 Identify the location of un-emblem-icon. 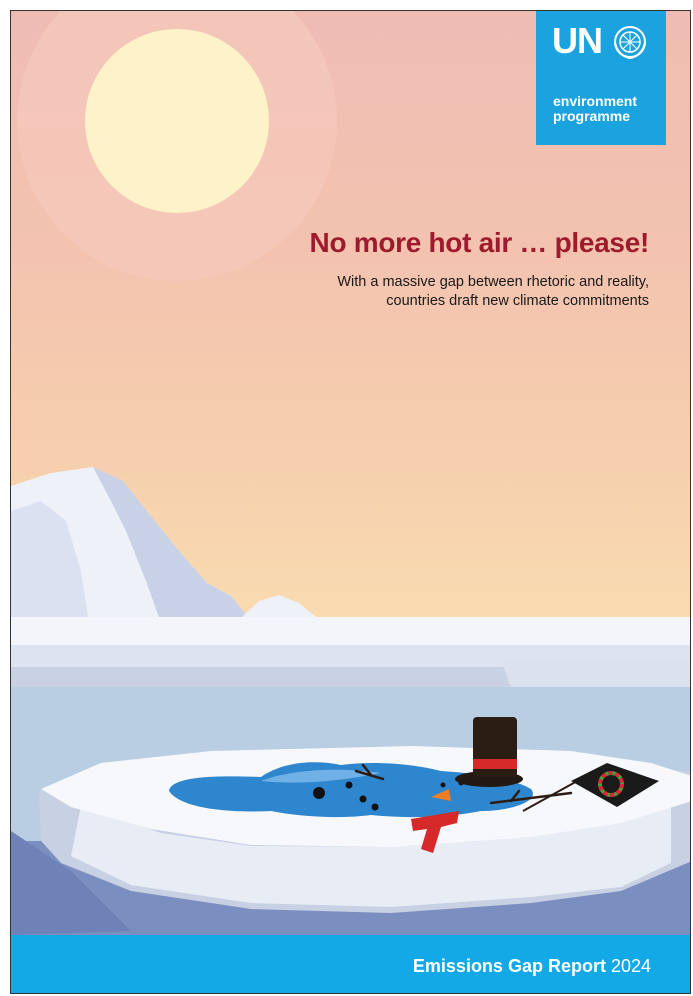
(630, 43).